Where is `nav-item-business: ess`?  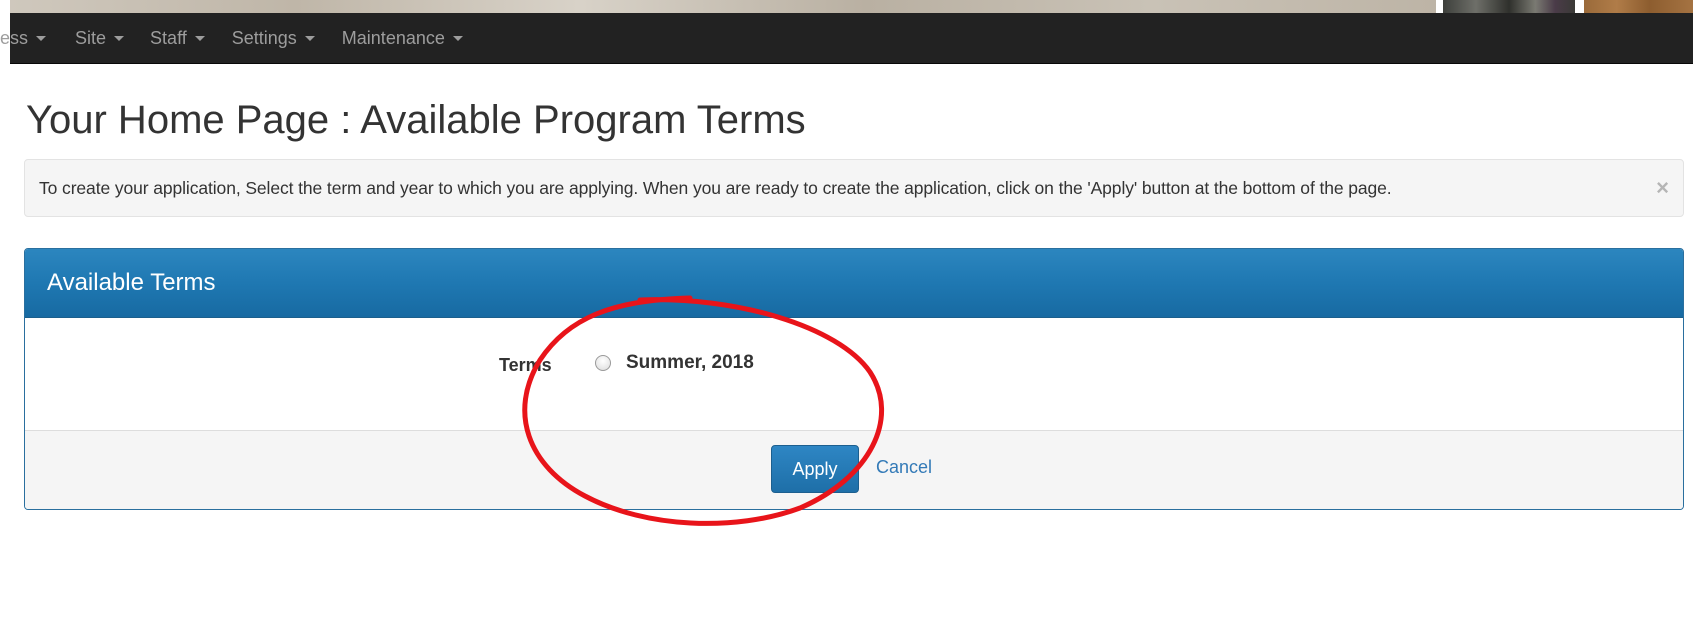
nav-item-business: ess is located at coordinates (23, 38).